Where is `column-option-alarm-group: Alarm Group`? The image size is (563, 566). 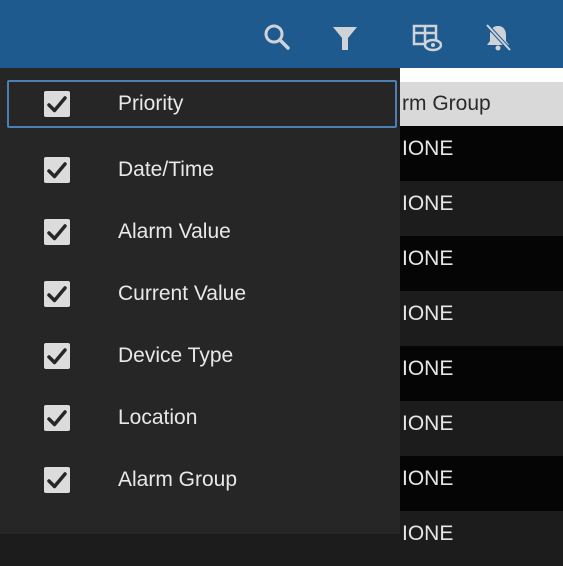 column-option-alarm-group: Alarm Group is located at coordinates (204, 480).